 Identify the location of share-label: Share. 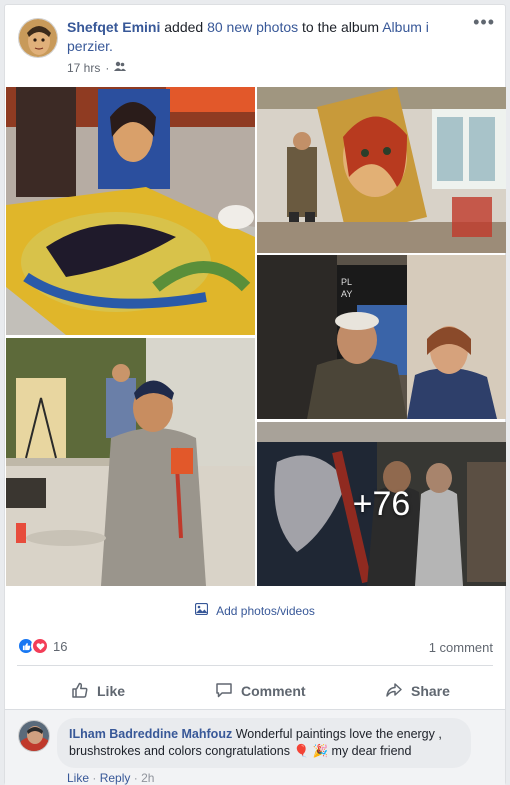
(430, 691).